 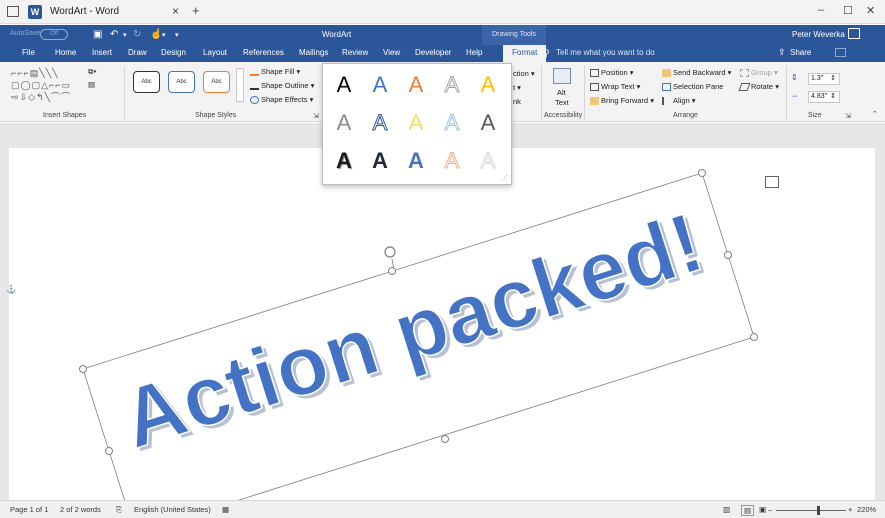 I want to click on wordart-style-12: A, so click(x=380, y=161).